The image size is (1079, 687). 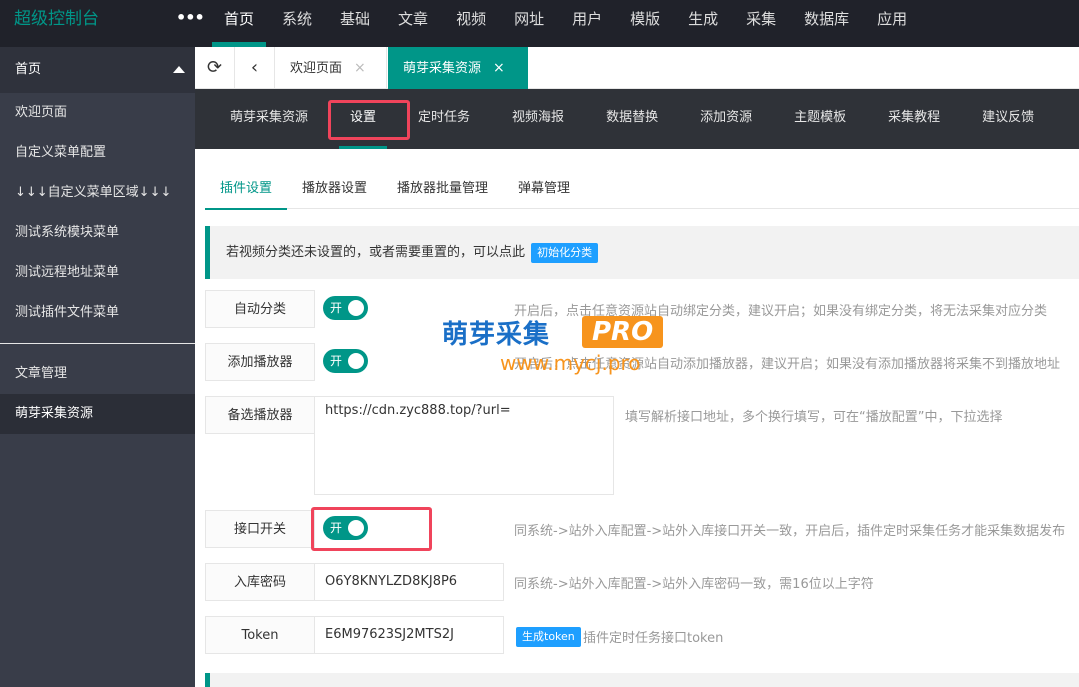 I want to click on topnav-item-apps: 应用, so click(x=892, y=23).